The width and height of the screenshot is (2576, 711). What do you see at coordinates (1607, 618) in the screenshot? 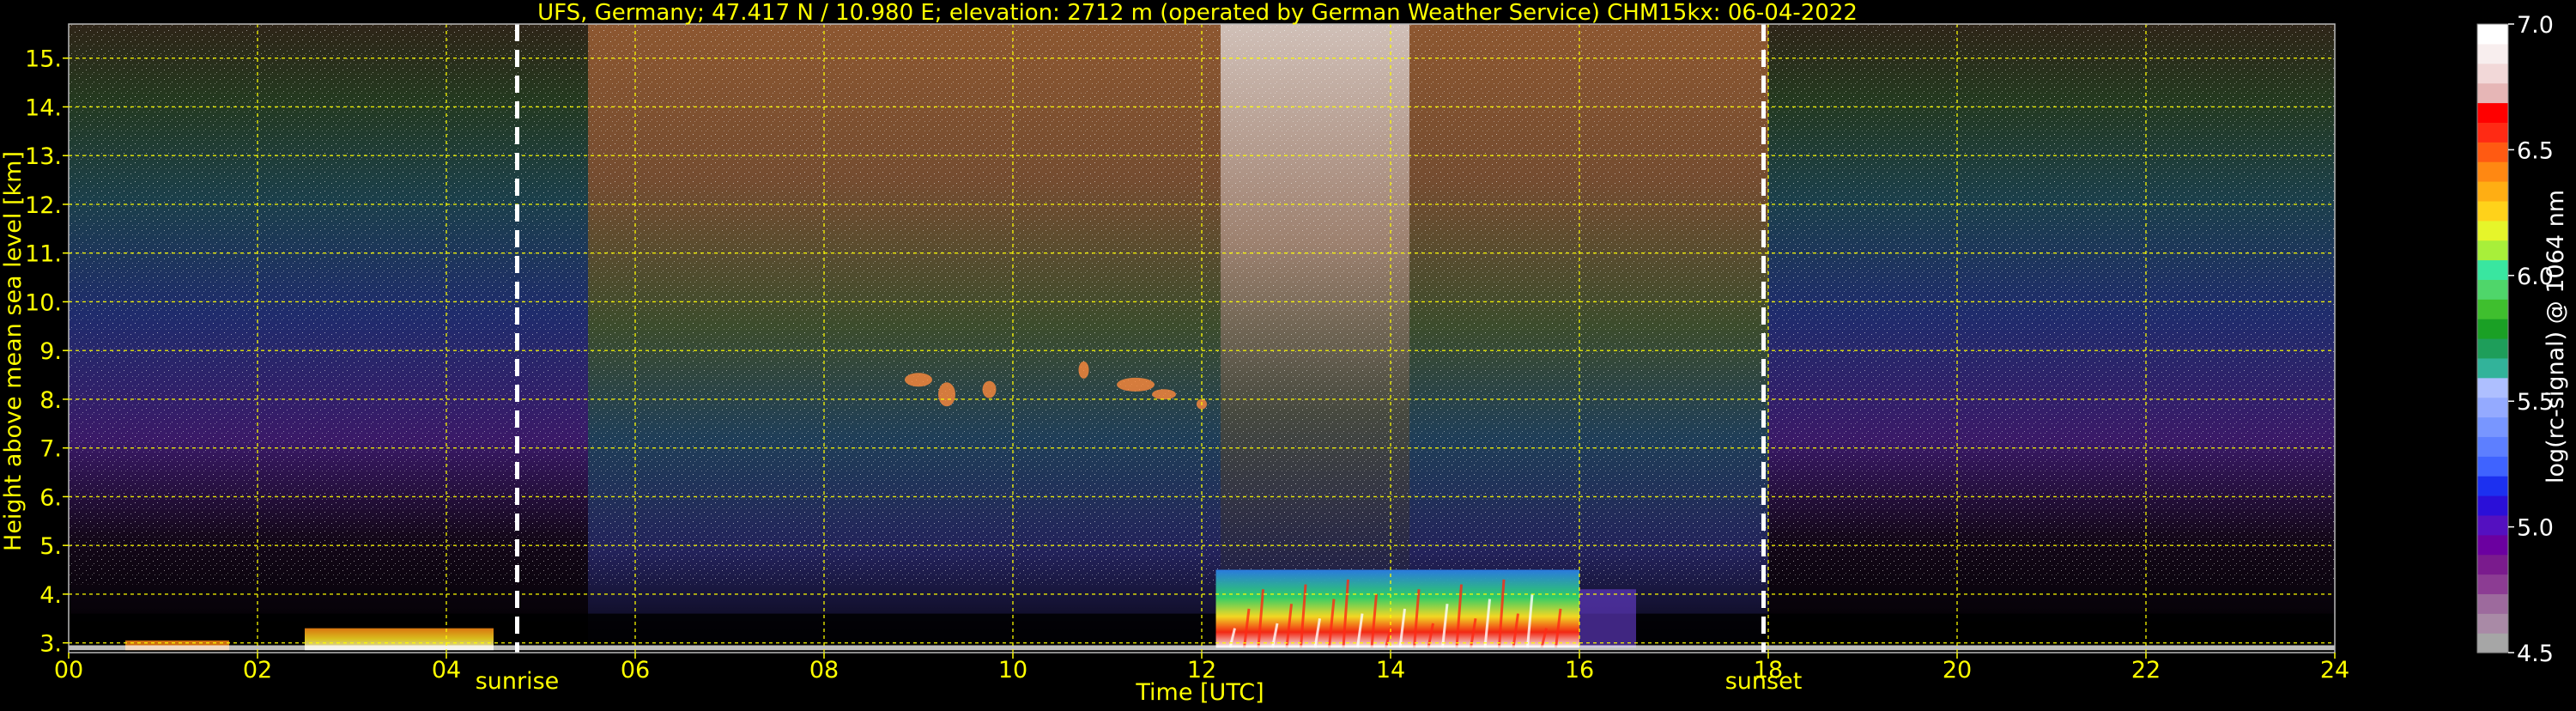
I see `boundary-layer-tail` at bounding box center [1607, 618].